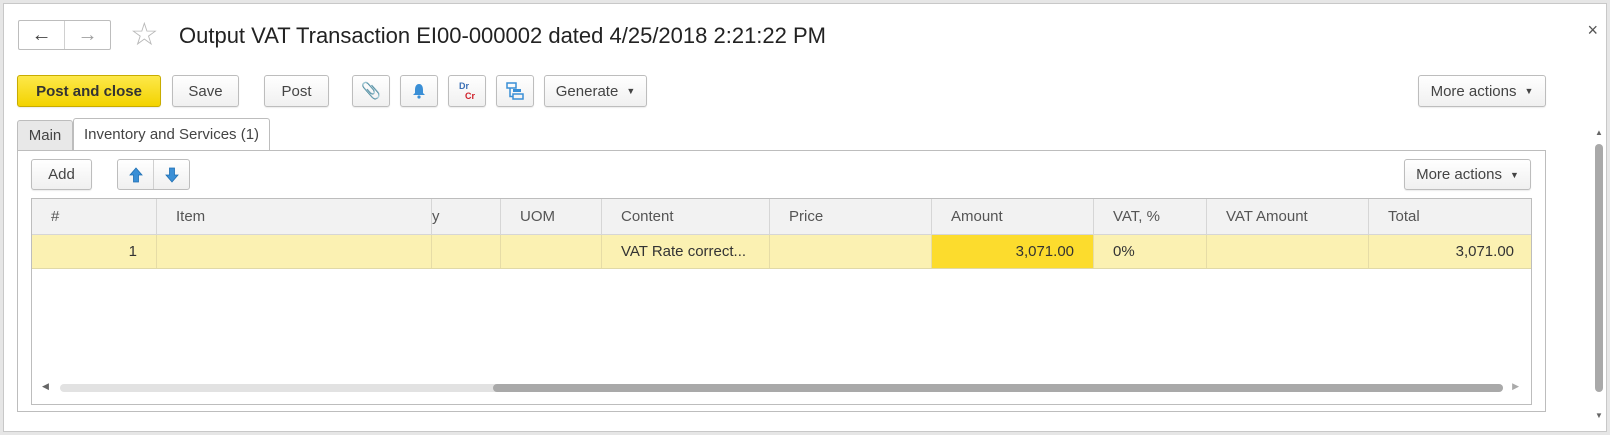 The height and width of the screenshot is (435, 1610). What do you see at coordinates (466, 251) in the screenshot?
I see `cell-quantity` at bounding box center [466, 251].